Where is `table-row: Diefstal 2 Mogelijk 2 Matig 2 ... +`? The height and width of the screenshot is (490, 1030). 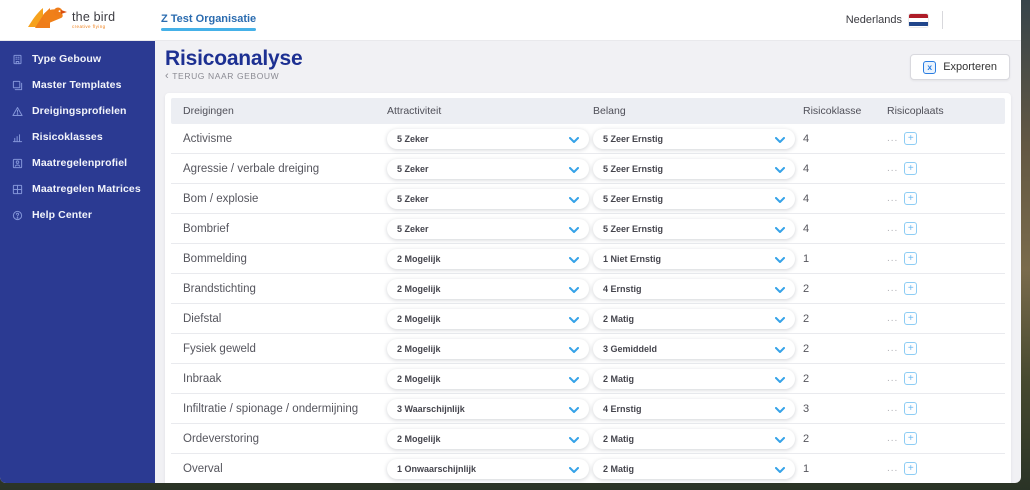
table-row: Diefstal 2 Mogelijk 2 Matig 2 ... + is located at coordinates (588, 319).